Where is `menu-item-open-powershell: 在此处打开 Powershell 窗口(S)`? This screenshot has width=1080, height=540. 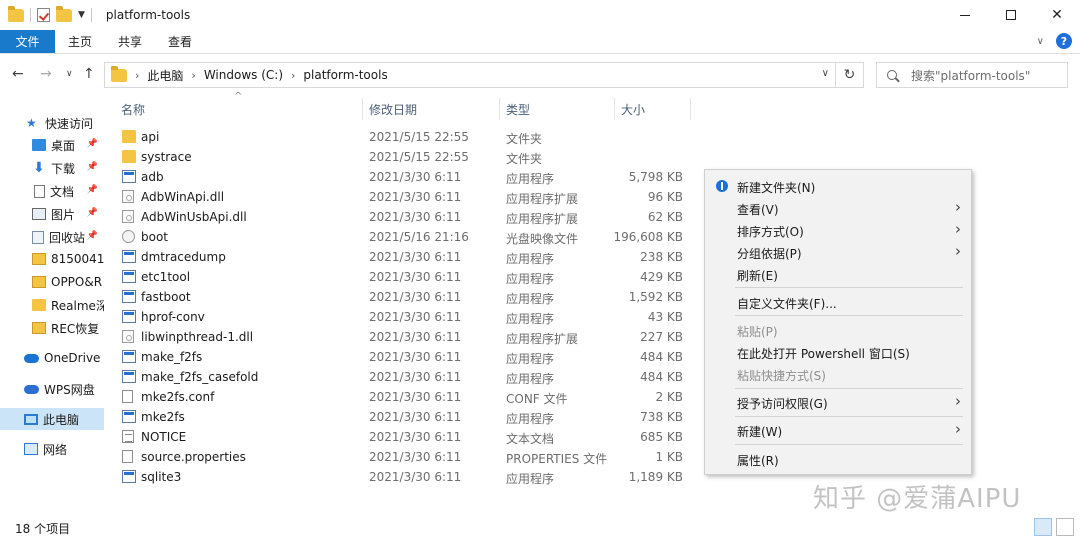
menu-item-open-powershell: 在此处打开 Powershell 窗口(S) is located at coordinates (838, 352).